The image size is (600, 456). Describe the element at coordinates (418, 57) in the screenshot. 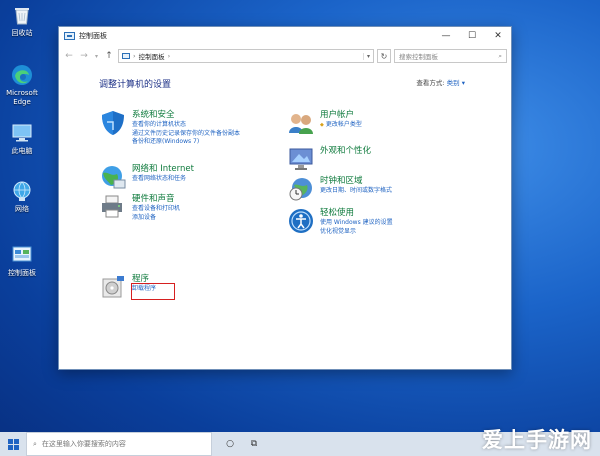

I see `search-placeholder: 搜索控制面板` at that location.